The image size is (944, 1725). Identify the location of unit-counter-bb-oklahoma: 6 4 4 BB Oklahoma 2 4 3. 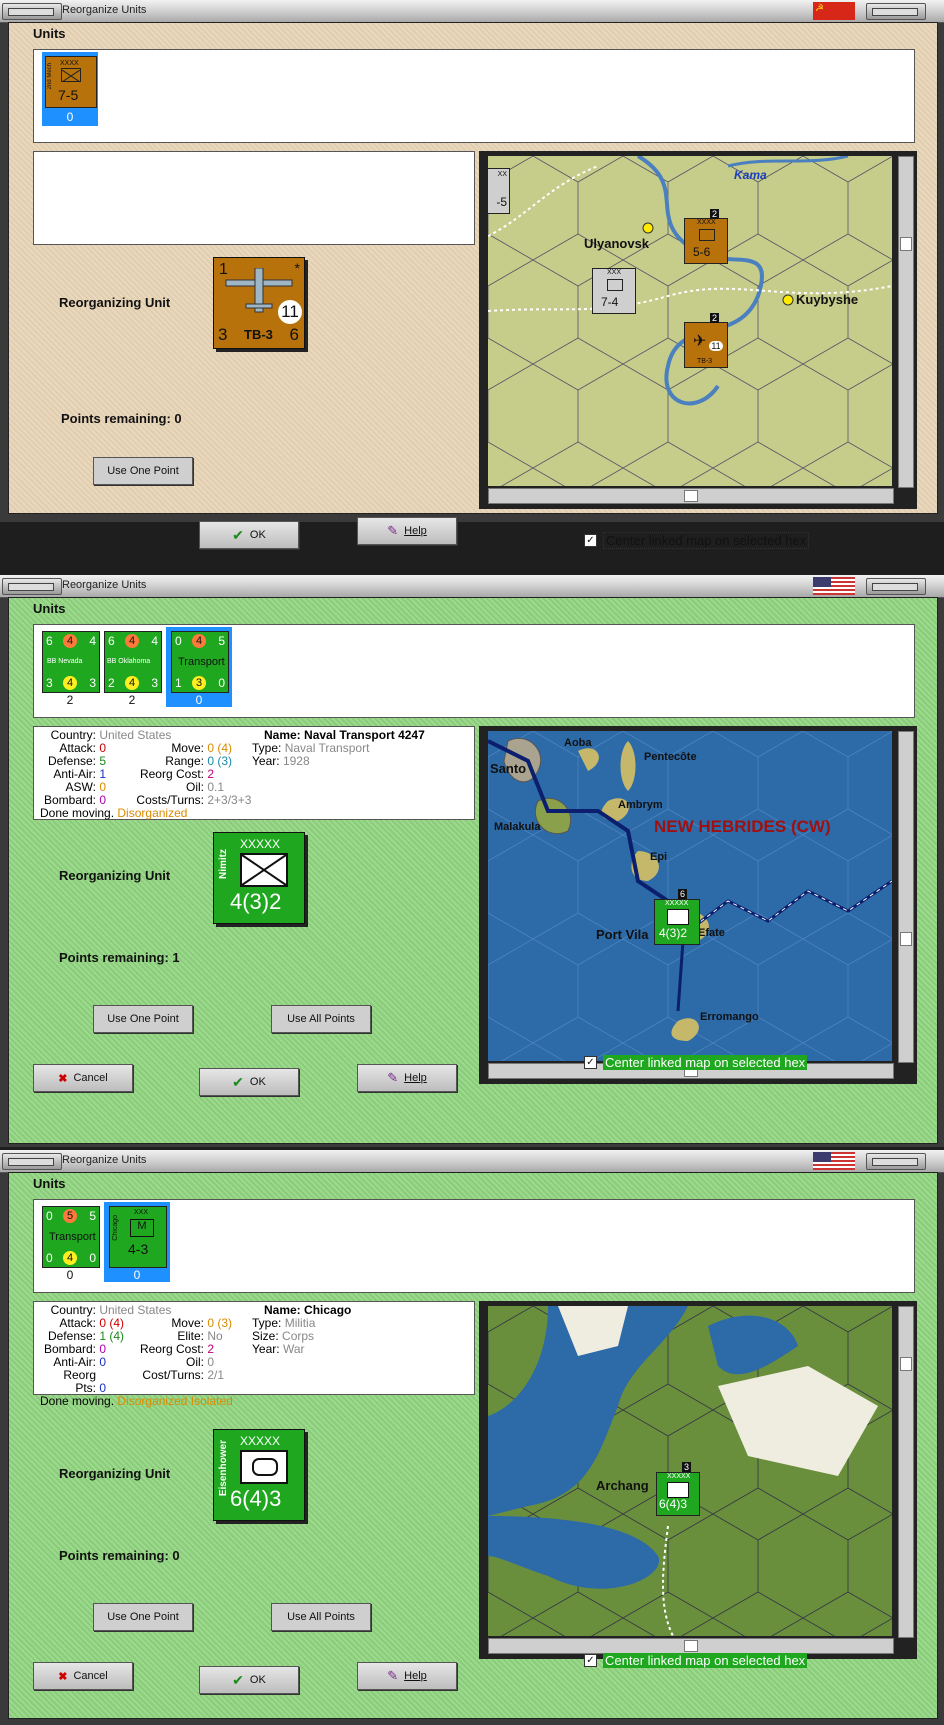
(133, 662).